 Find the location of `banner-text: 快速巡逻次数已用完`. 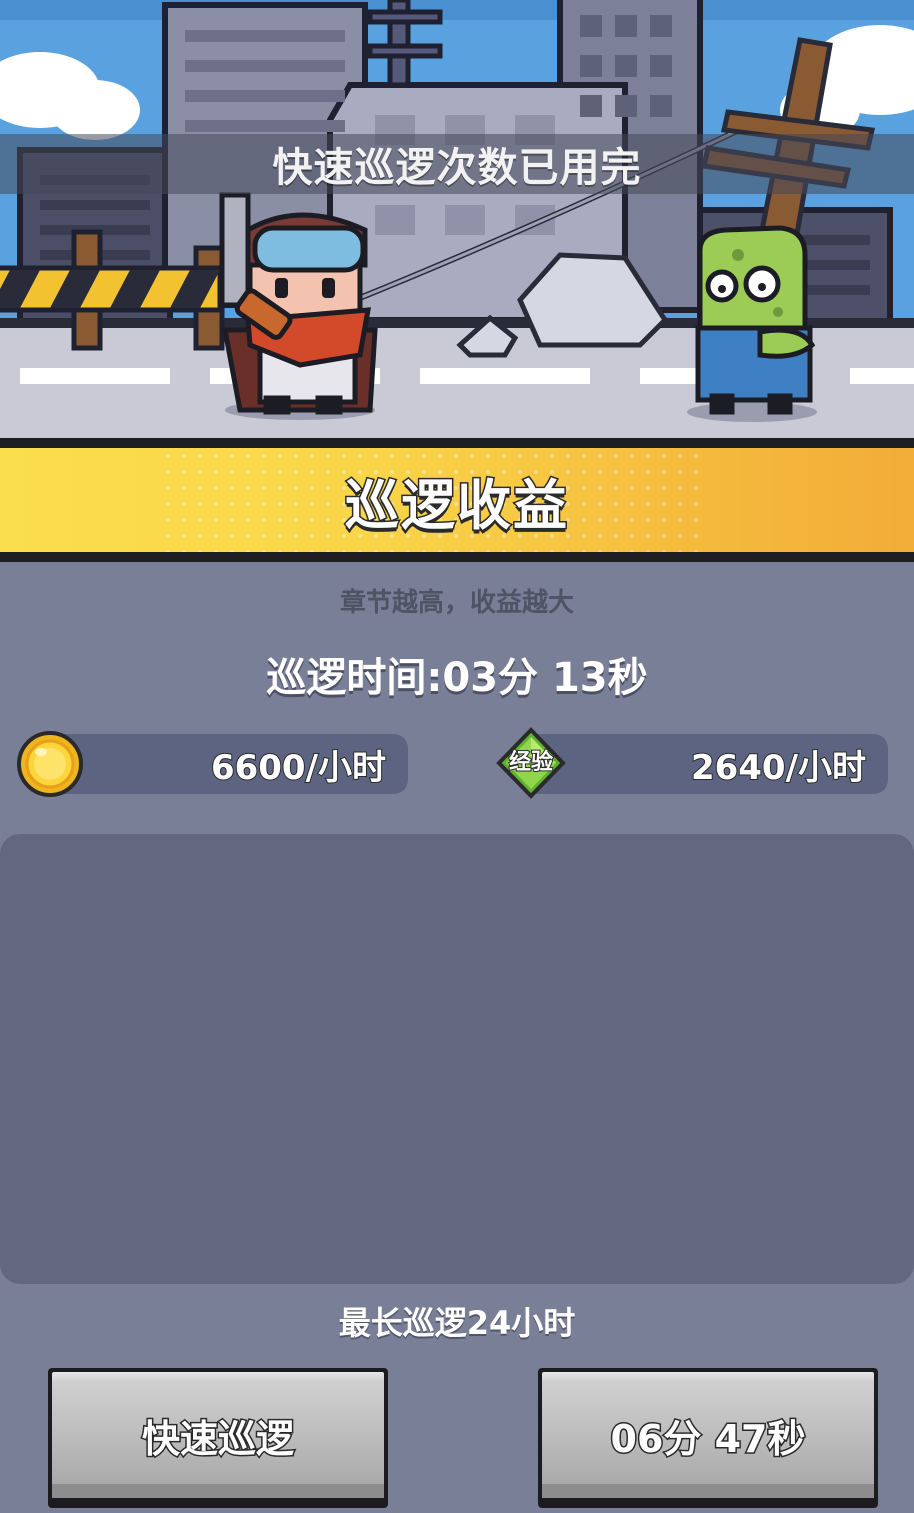

banner-text: 快速巡逻次数已用完 is located at coordinates (457, 168).